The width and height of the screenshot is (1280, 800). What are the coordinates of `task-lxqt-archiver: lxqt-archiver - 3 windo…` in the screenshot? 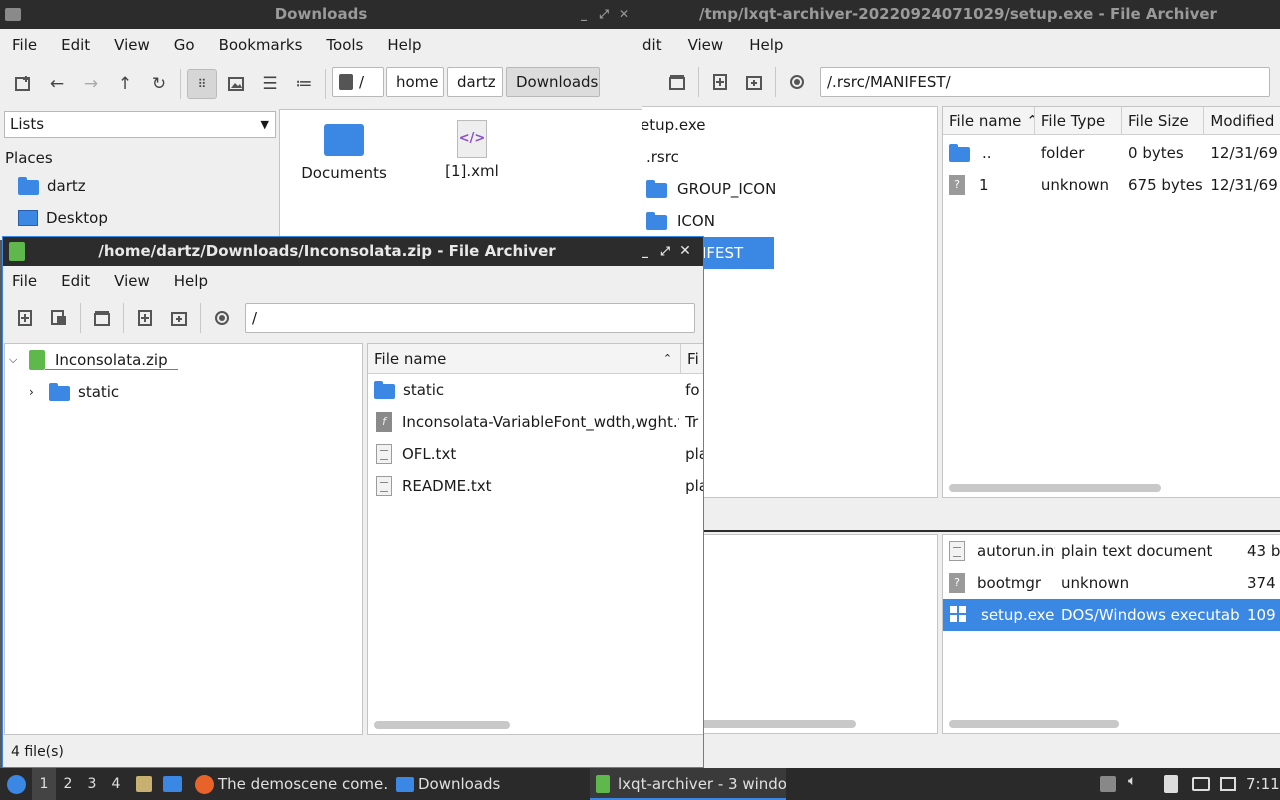 It's located at (688, 784).